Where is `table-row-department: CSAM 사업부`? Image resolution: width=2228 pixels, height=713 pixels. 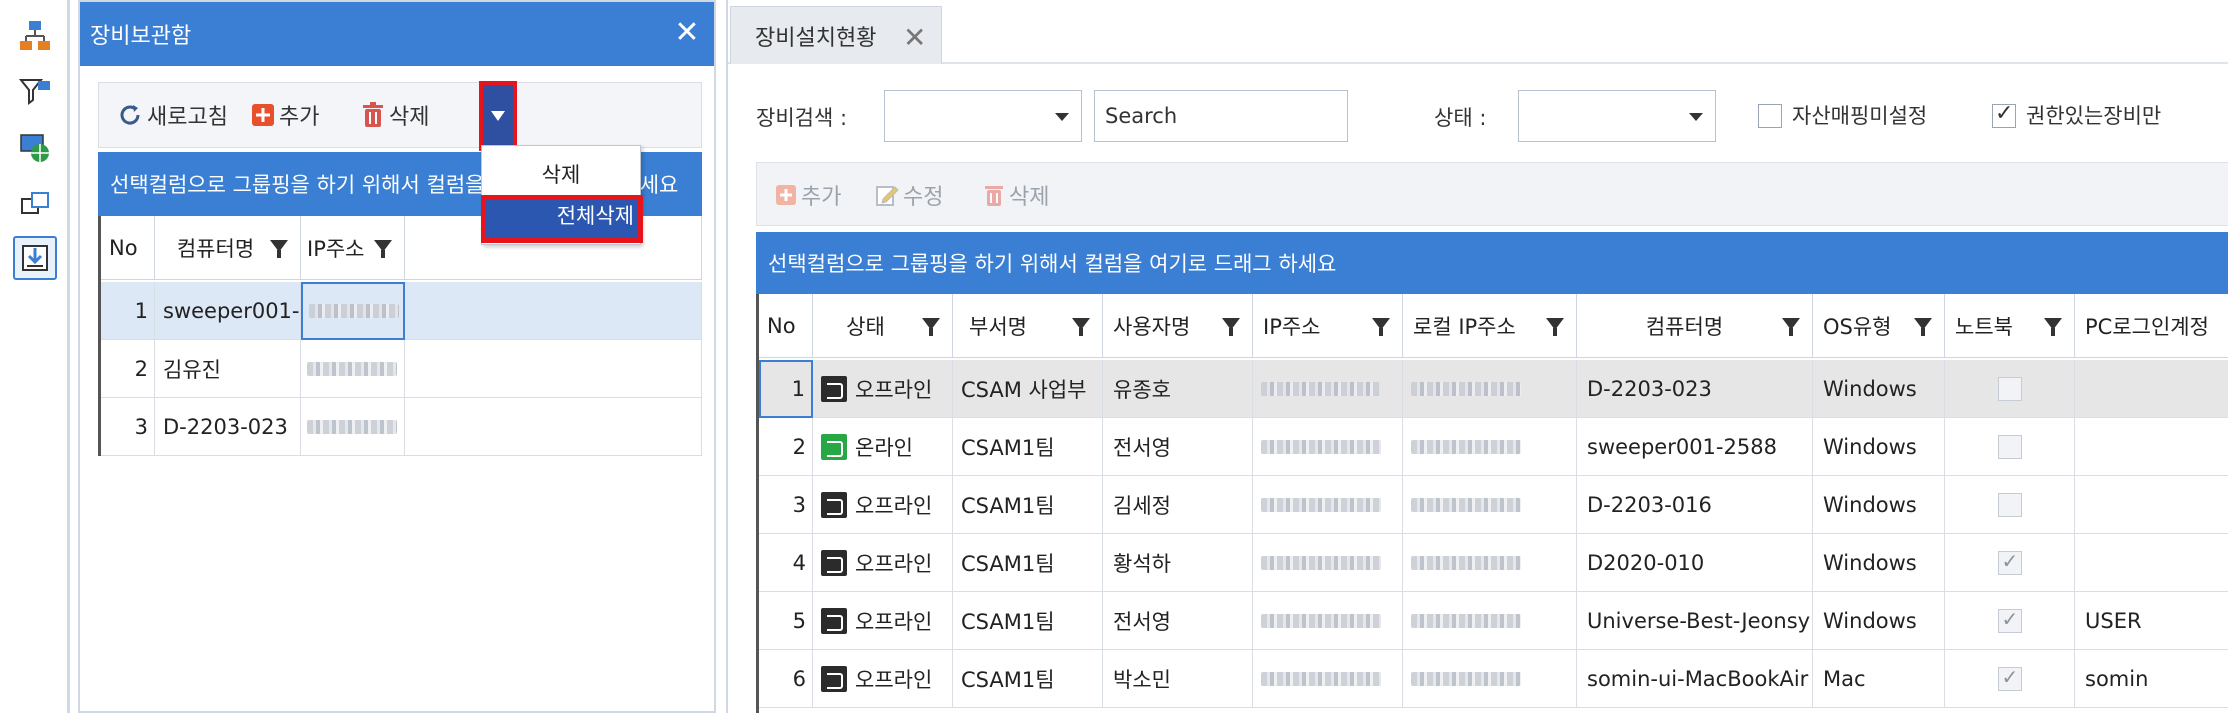 table-row-department: CSAM 사업부 is located at coordinates (1028, 389).